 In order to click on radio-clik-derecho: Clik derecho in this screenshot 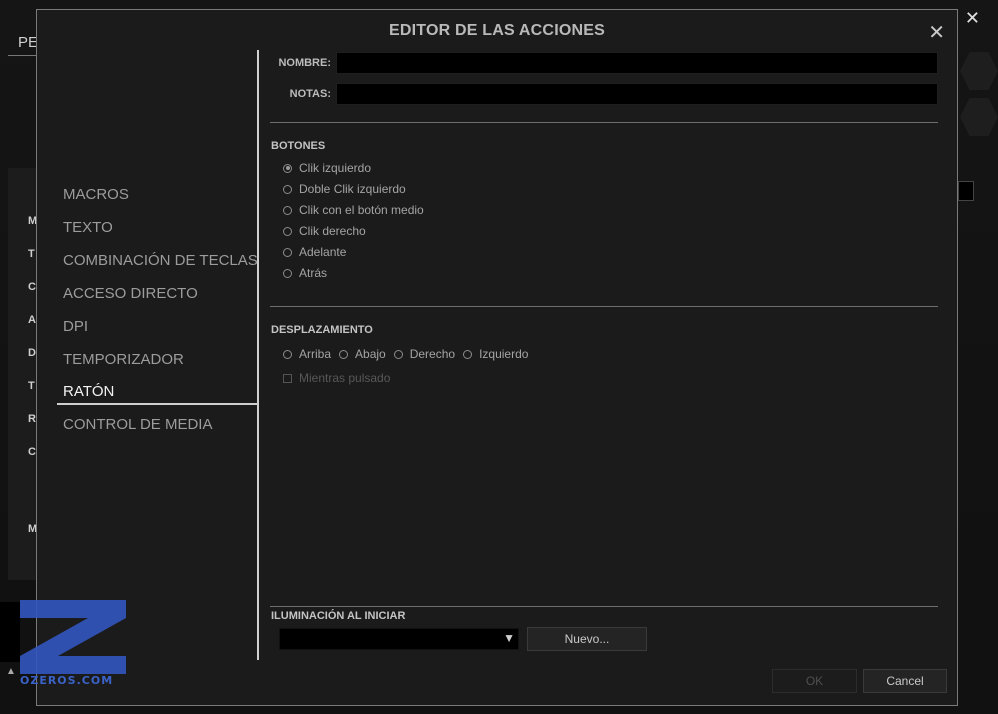, I will do `click(324, 231)`.